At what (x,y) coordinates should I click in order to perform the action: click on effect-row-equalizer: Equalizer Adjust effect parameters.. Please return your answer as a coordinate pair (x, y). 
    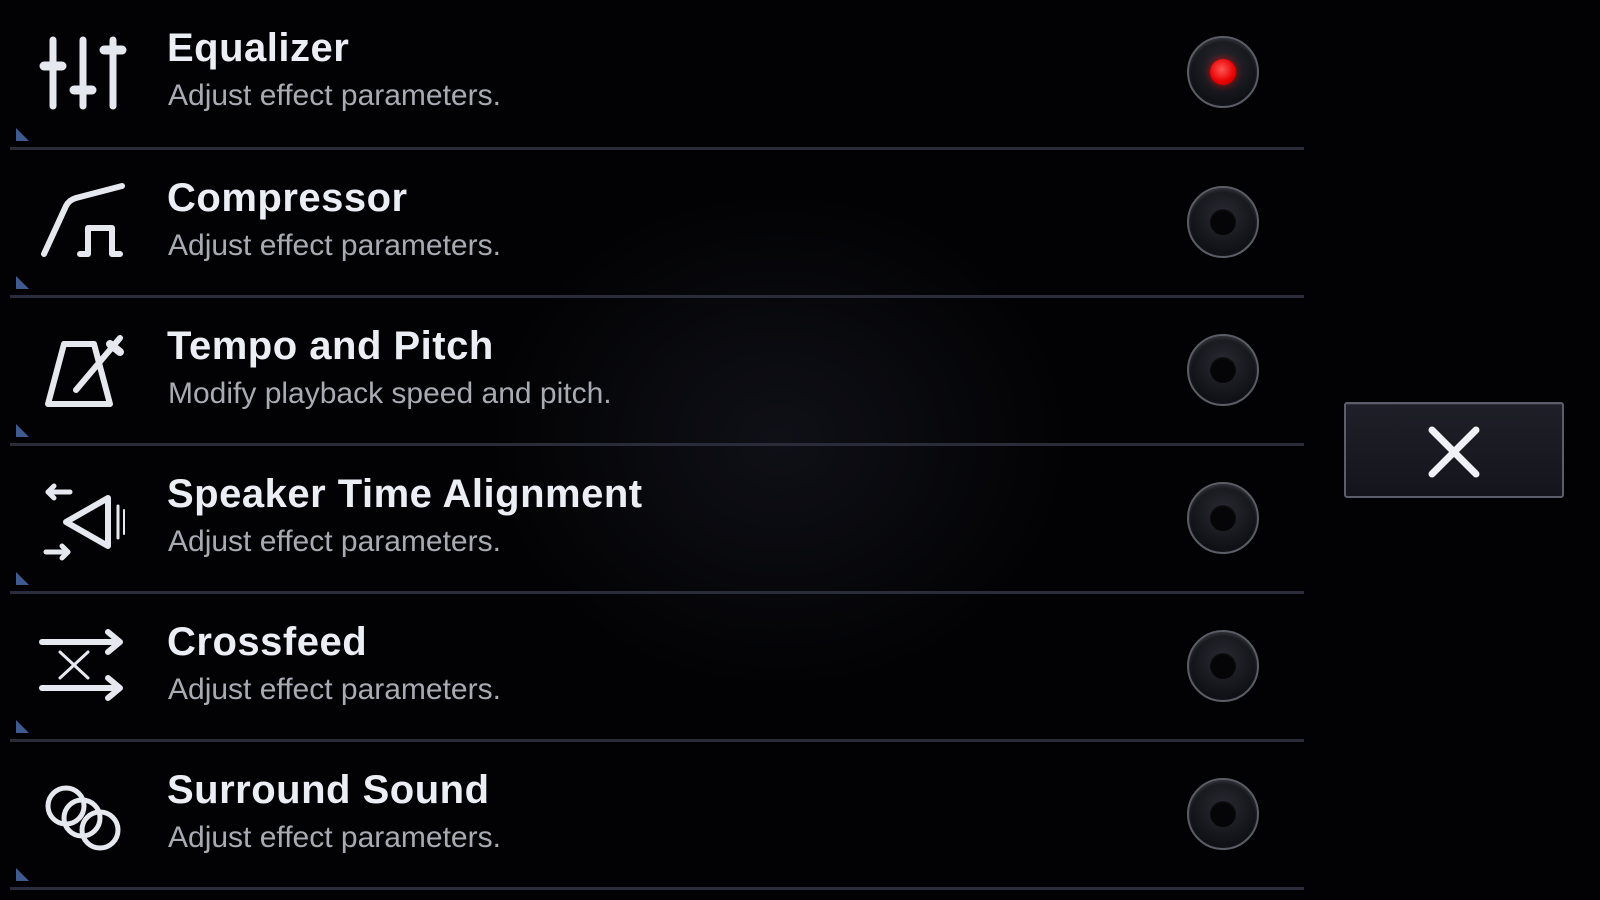
    Looking at the image, I should click on (657, 75).